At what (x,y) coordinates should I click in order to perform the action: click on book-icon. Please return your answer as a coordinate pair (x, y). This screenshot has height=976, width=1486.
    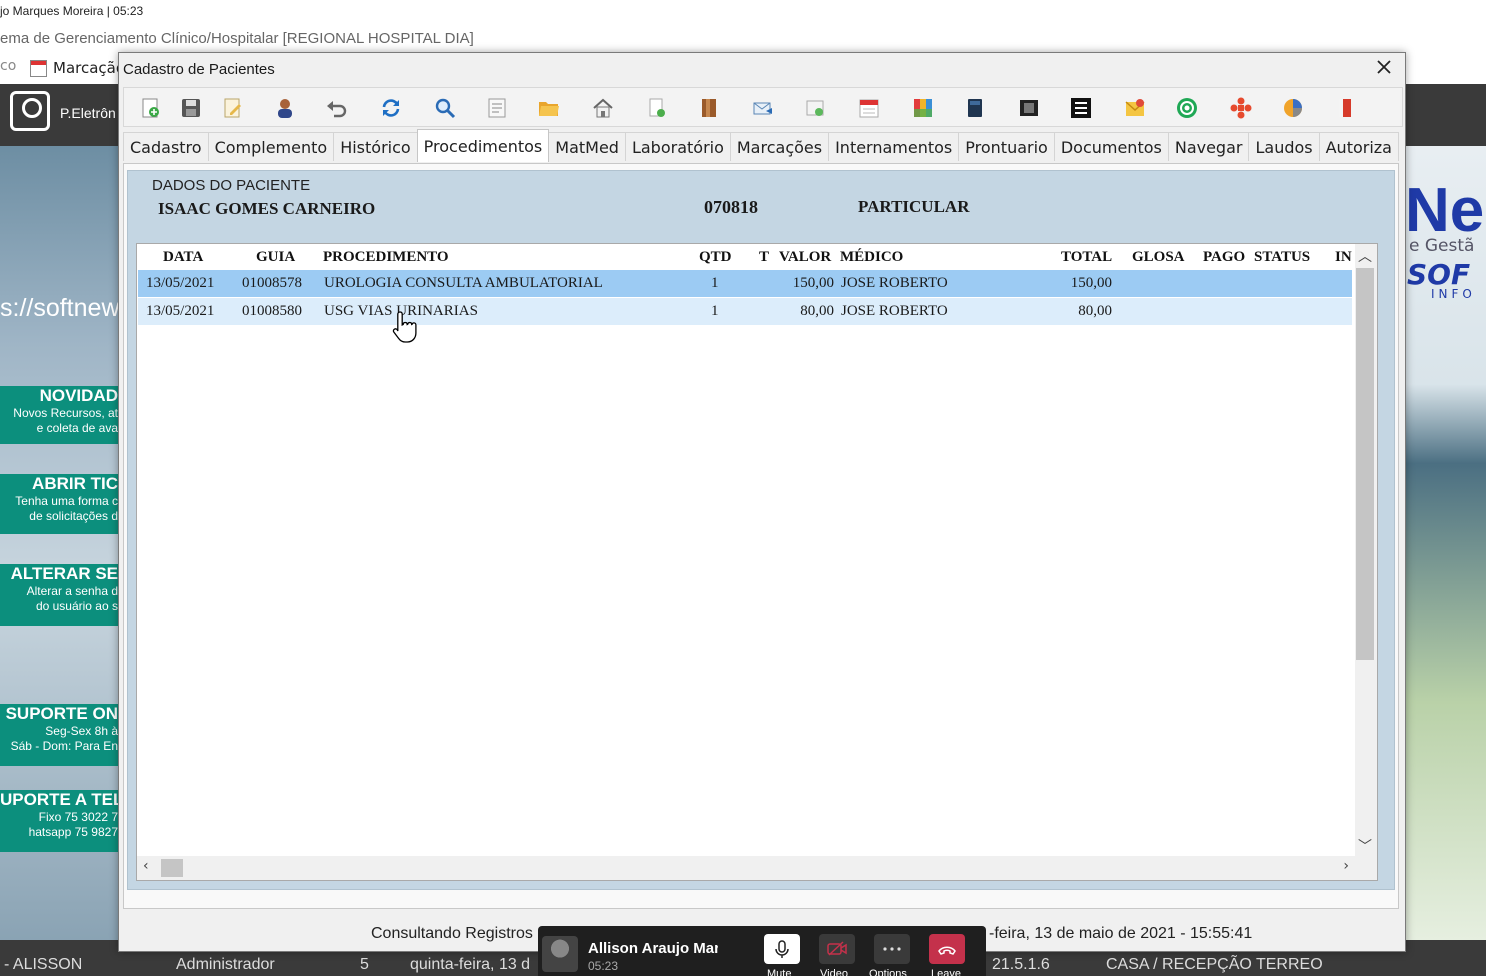
    Looking at the image, I should click on (709, 108).